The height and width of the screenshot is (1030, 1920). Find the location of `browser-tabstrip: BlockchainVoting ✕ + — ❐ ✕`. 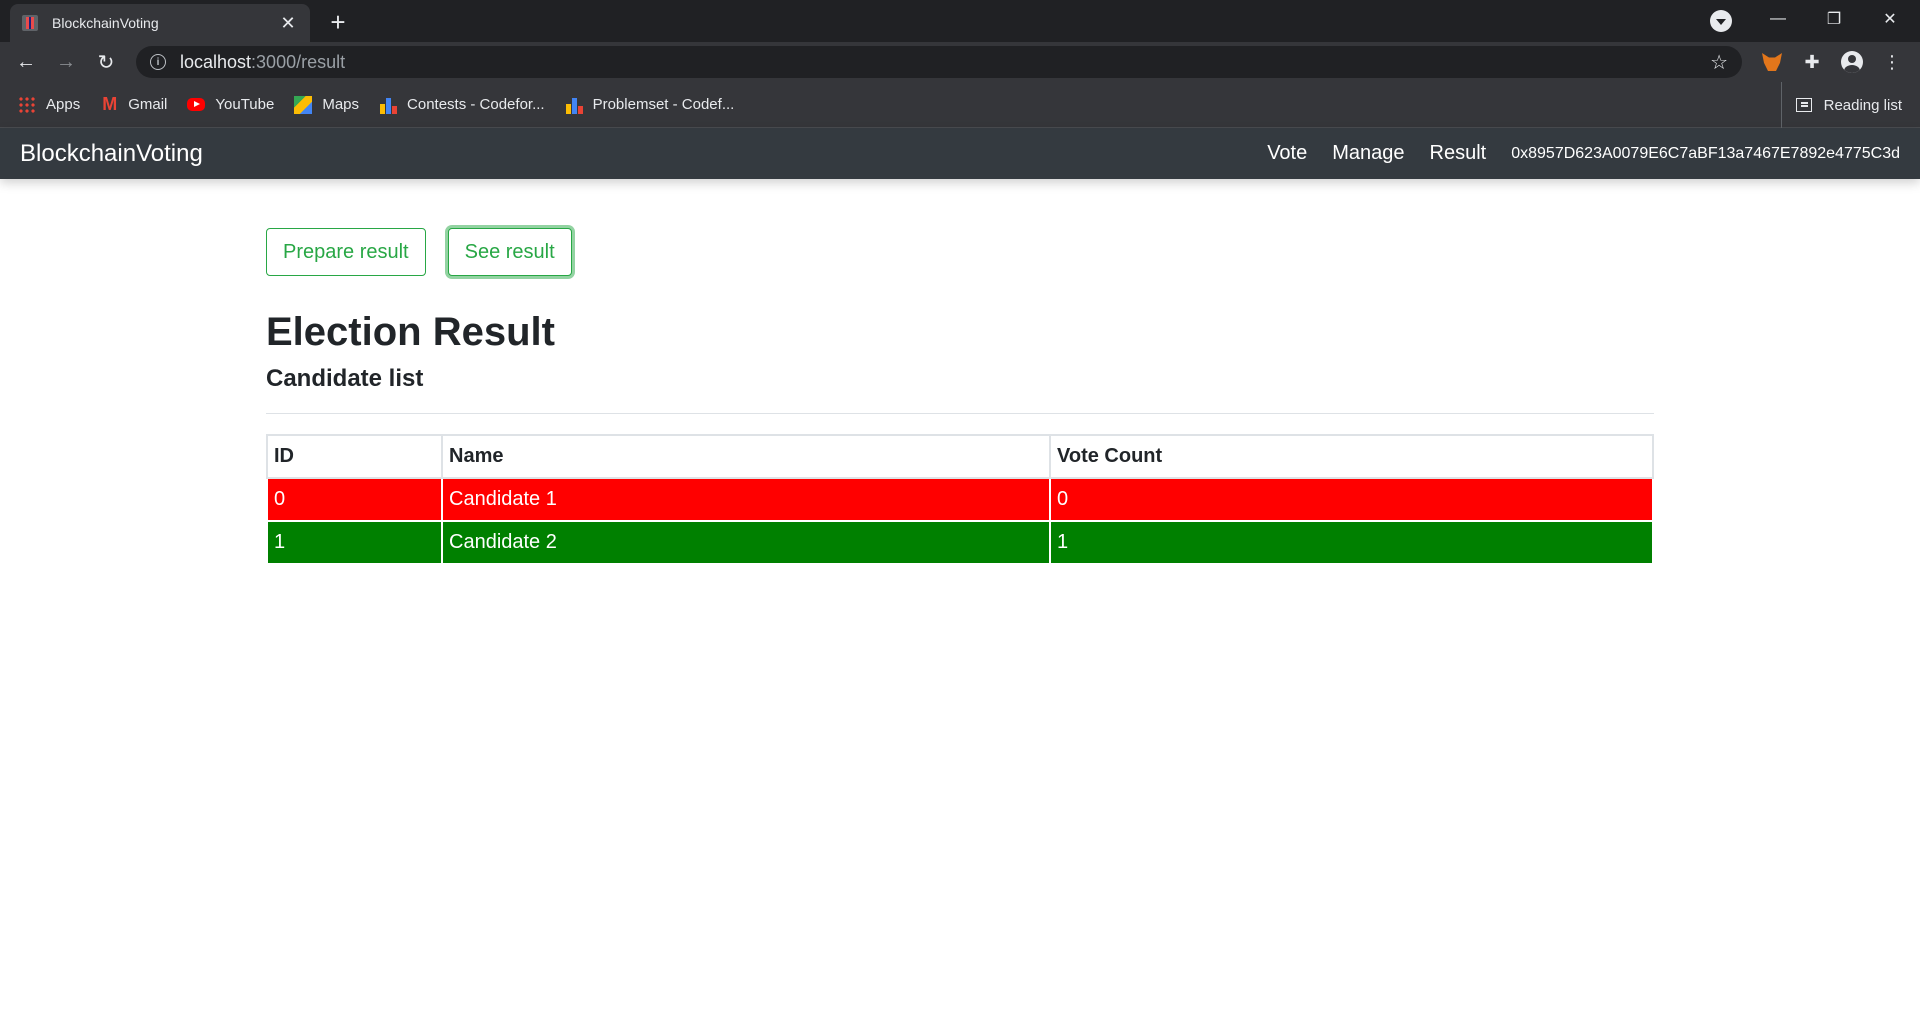

browser-tabstrip: BlockchainVoting ✕ + — ❐ ✕ is located at coordinates (960, 21).